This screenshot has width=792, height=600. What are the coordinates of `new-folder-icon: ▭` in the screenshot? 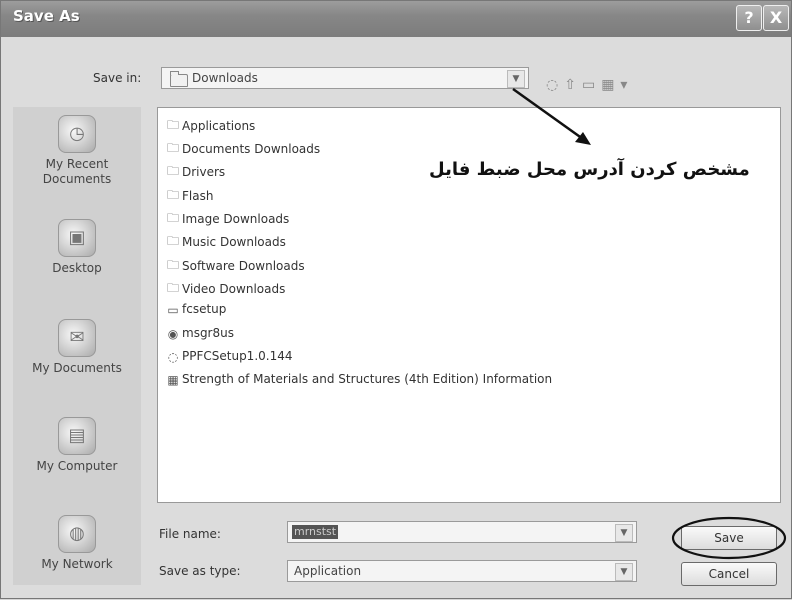 It's located at (591, 85).